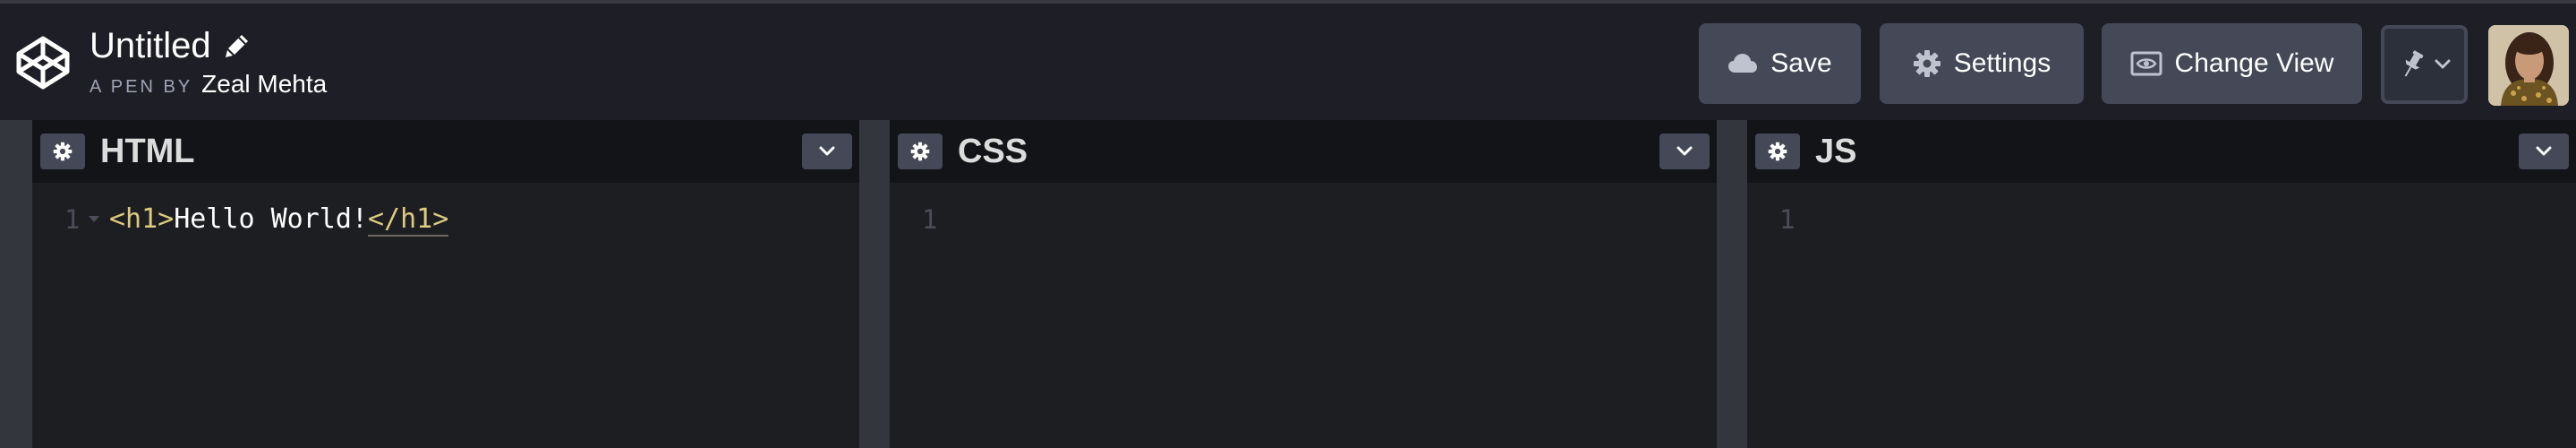  Describe the element at coordinates (2413, 64) in the screenshot. I see `pin-icon` at that location.